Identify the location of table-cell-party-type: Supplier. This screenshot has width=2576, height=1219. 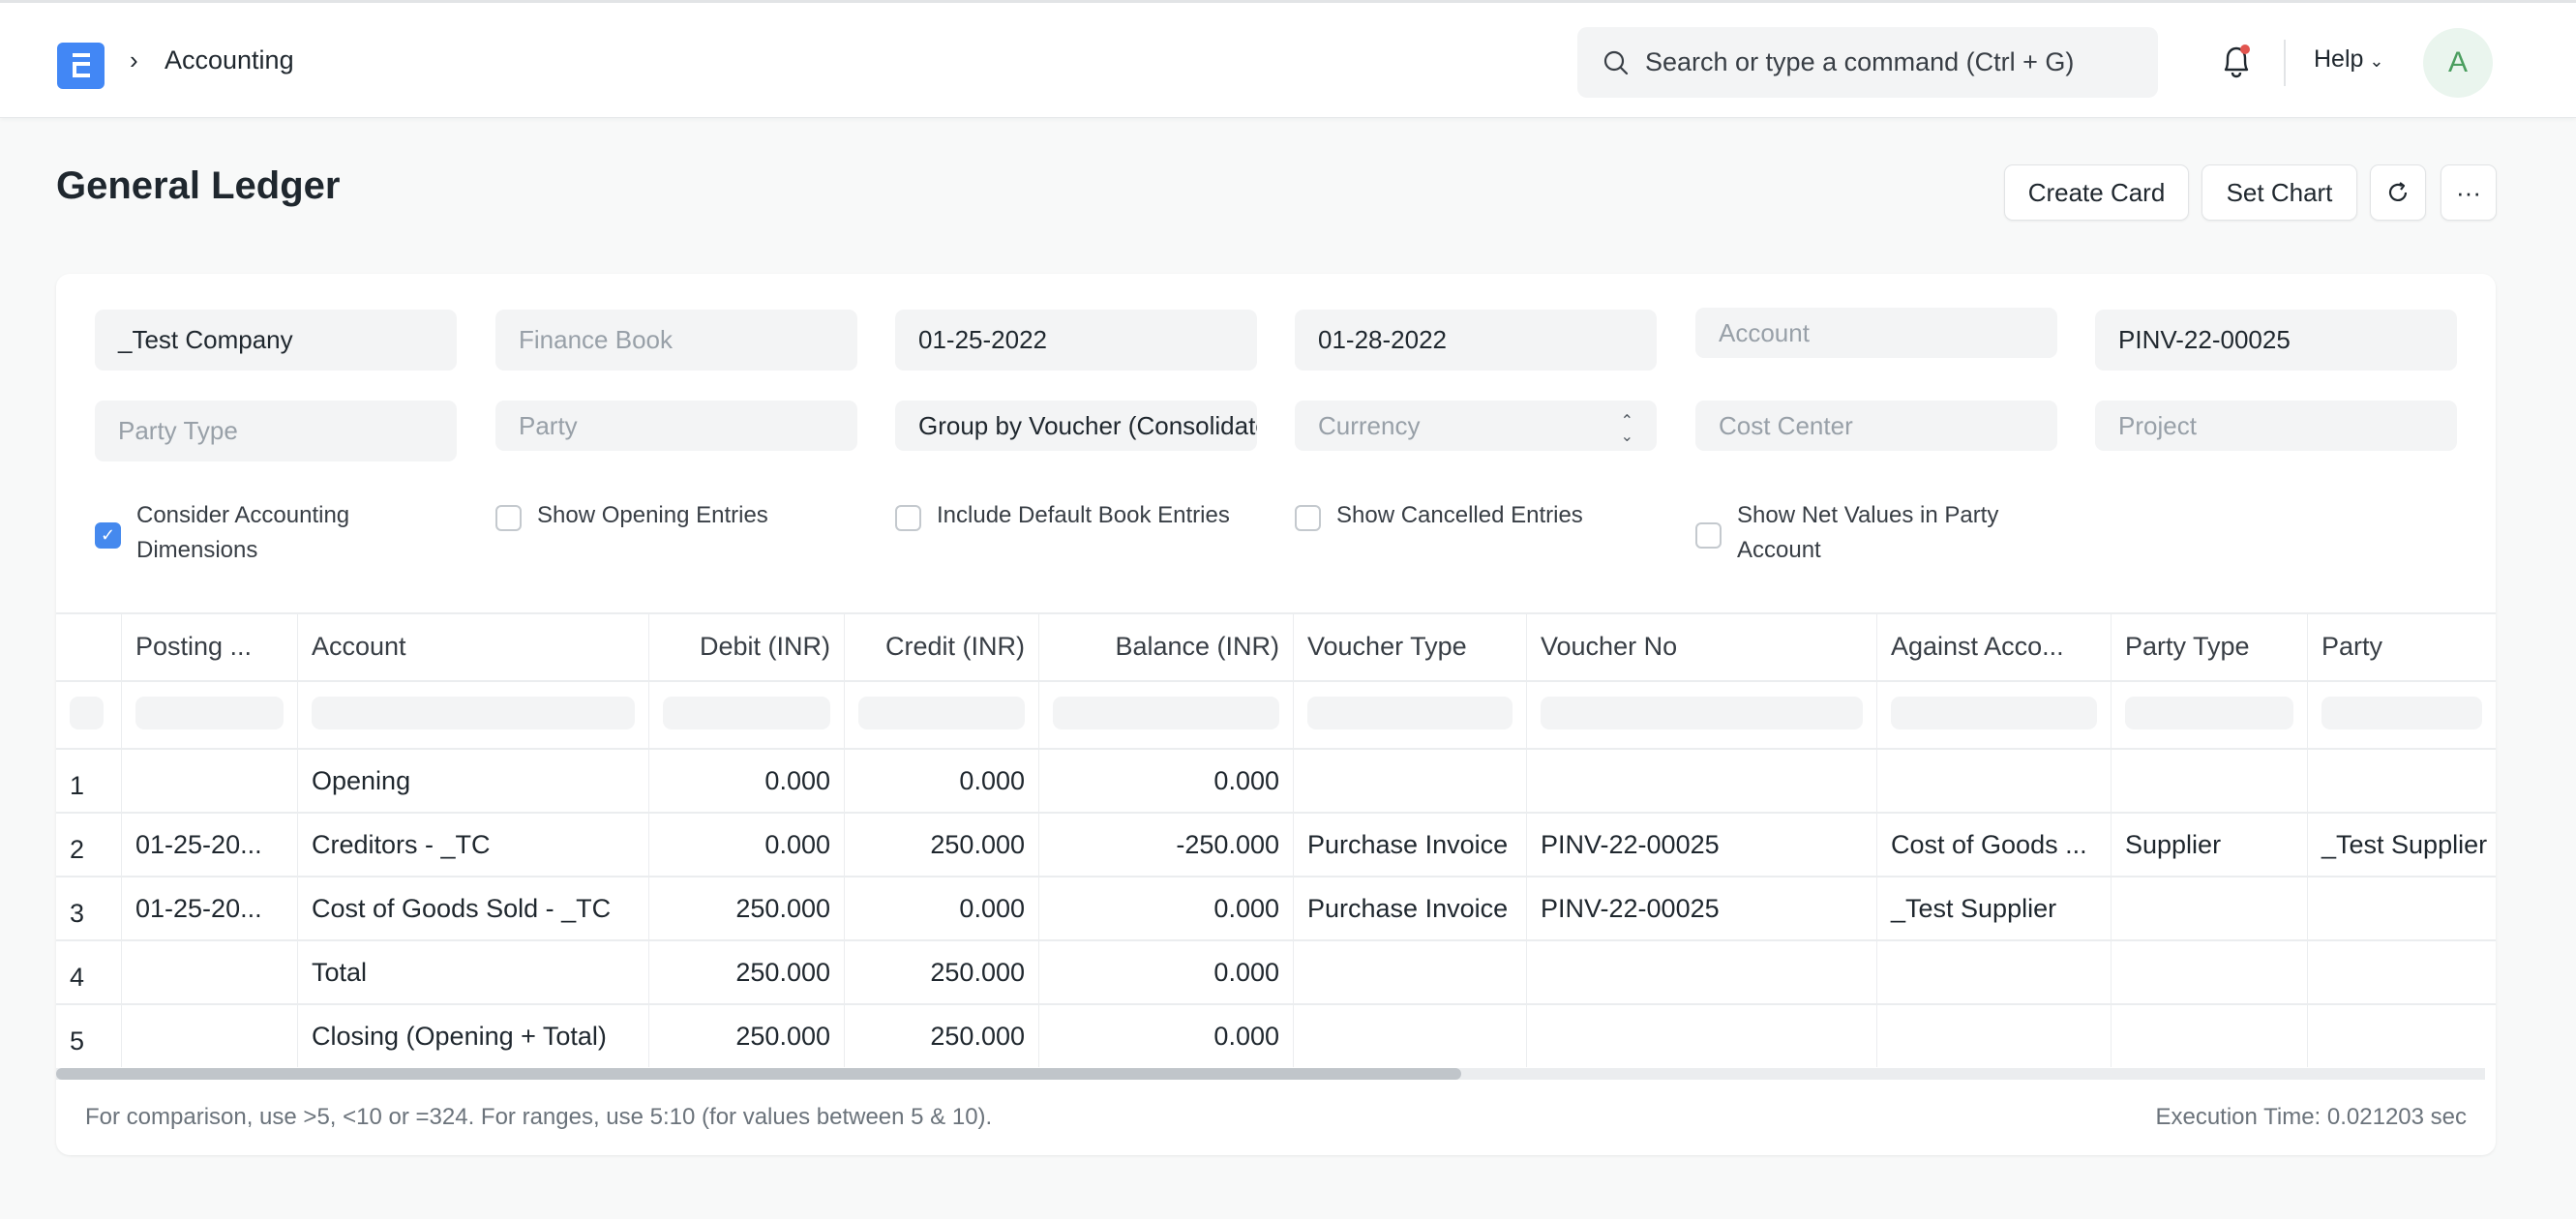
(2209, 845).